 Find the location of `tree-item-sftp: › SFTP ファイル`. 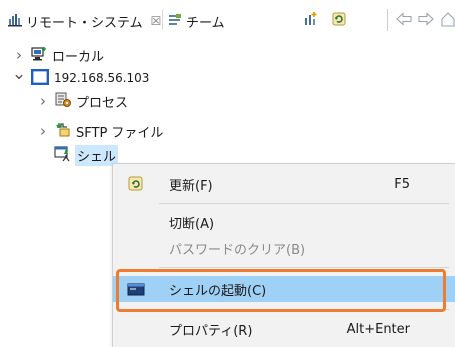

tree-item-sftp: › SFTP ファイル is located at coordinates (100, 131).